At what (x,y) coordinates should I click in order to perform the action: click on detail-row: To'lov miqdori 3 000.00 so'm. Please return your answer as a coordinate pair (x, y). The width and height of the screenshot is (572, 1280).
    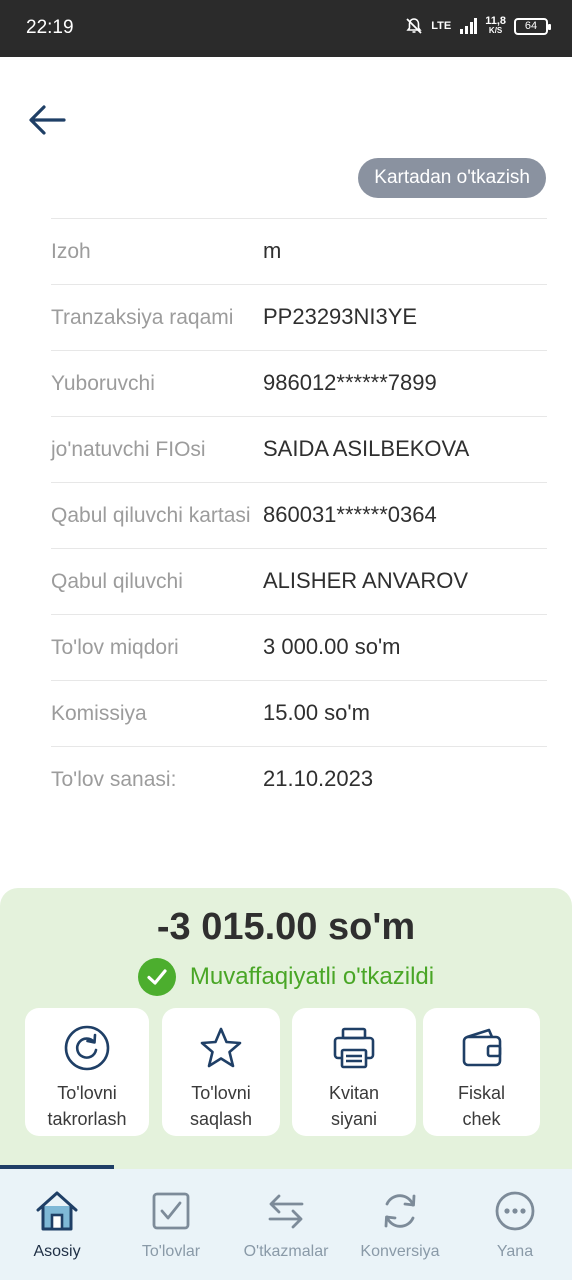
    Looking at the image, I should click on (299, 647).